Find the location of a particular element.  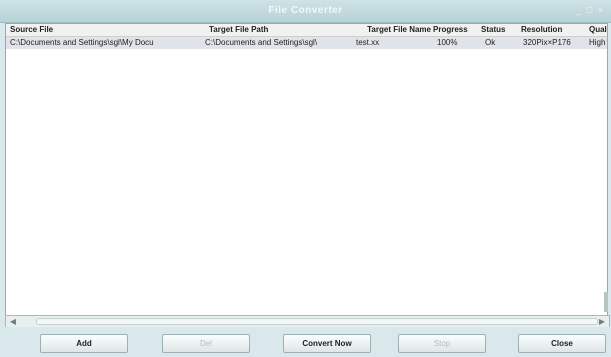

maximize-icon: □ is located at coordinates (589, 10).